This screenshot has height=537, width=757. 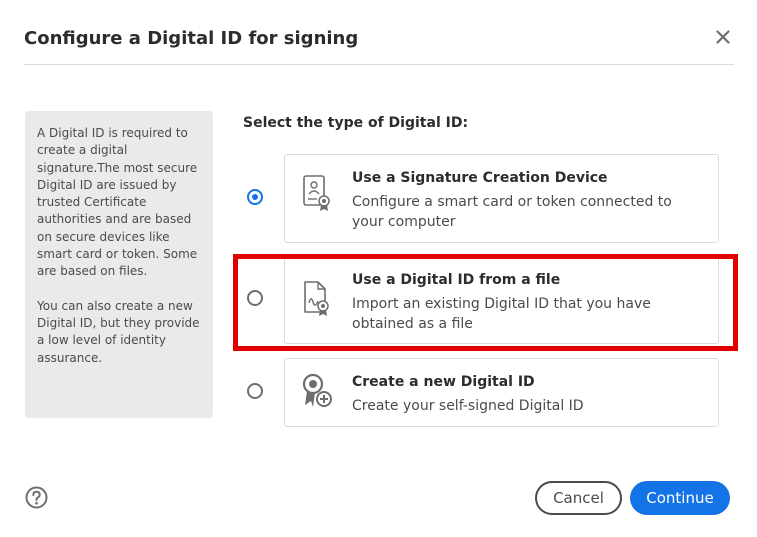 I want to click on radio-new-digital-id, so click(x=255, y=391).